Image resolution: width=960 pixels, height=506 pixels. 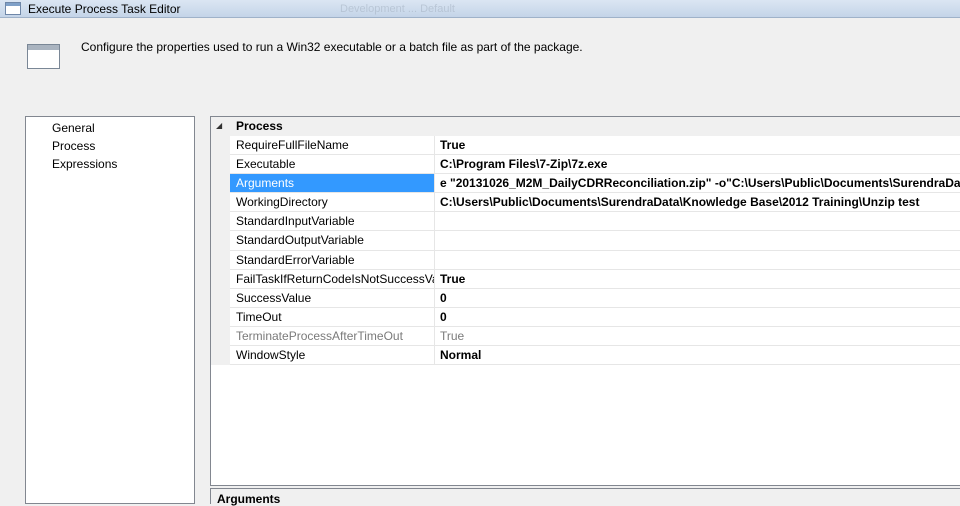 I want to click on property-value: Normal, so click(x=697, y=355).